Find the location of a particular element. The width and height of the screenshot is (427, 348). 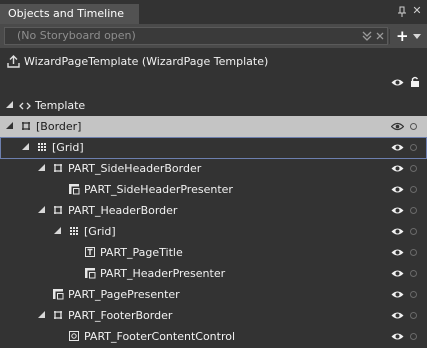

lock-column-icon is located at coordinates (415, 82).